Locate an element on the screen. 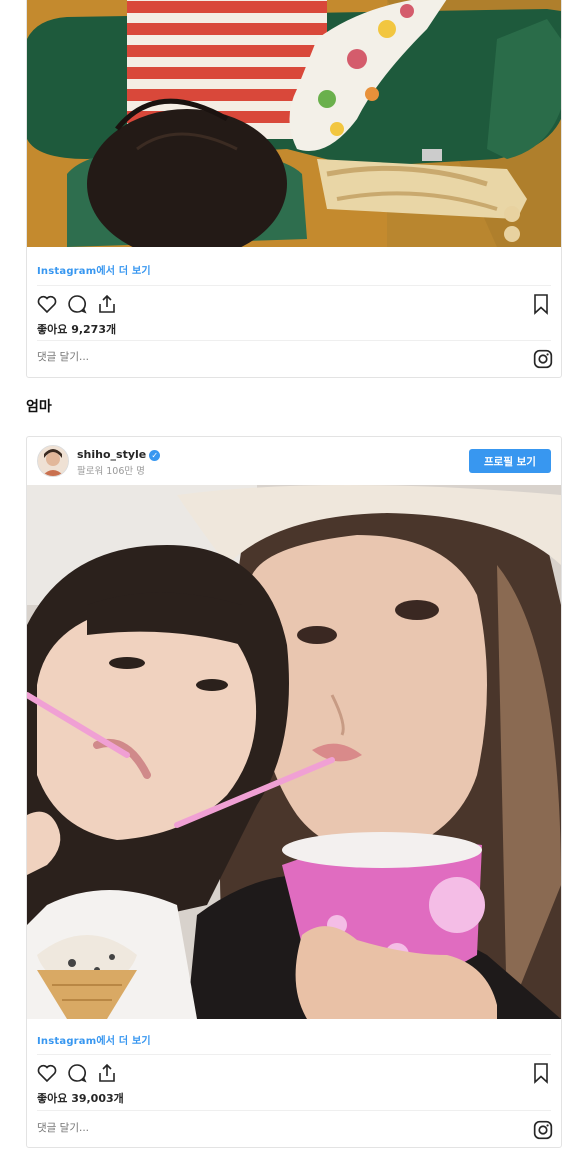  verified-badge-icon: ✓ is located at coordinates (155, 455).